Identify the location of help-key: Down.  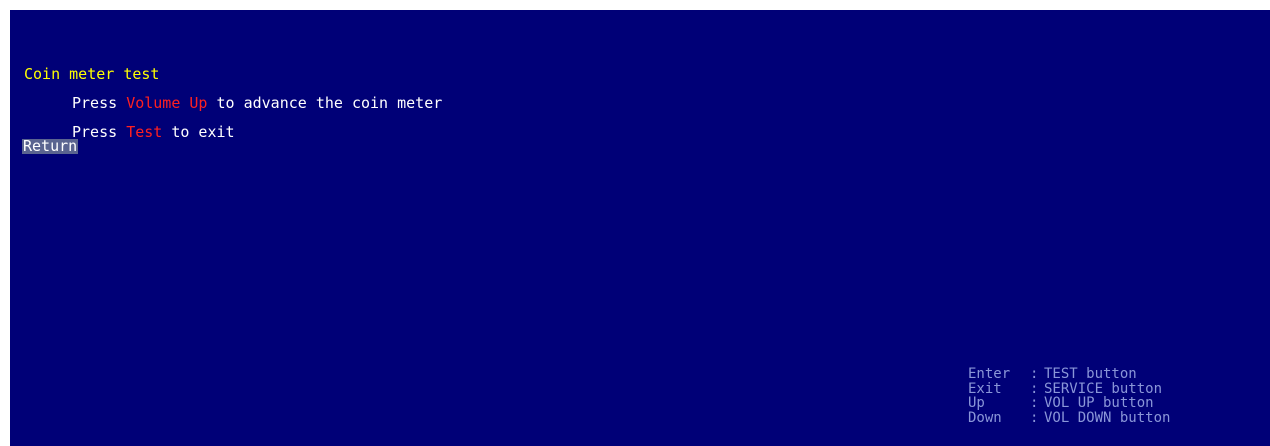
(985, 417).